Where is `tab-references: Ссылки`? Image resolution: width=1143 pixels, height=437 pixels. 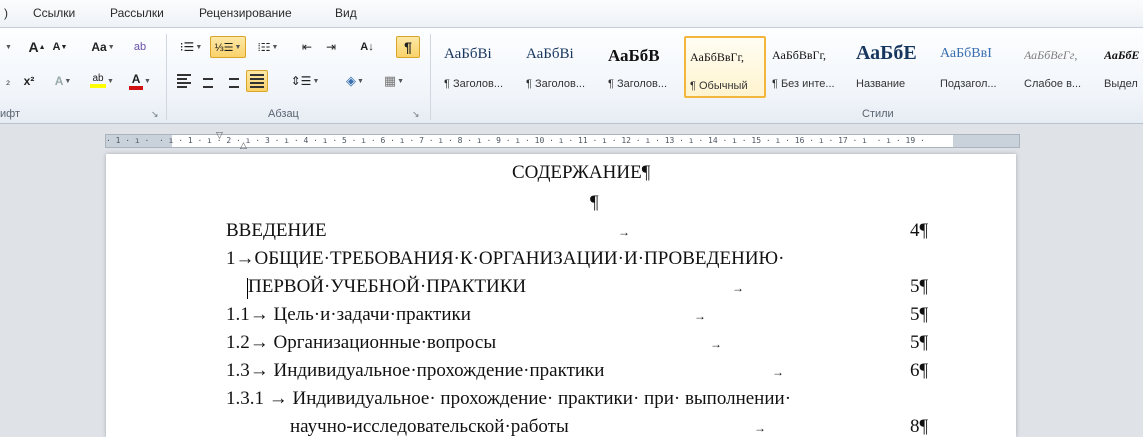
tab-references: Ссылки is located at coordinates (54, 13).